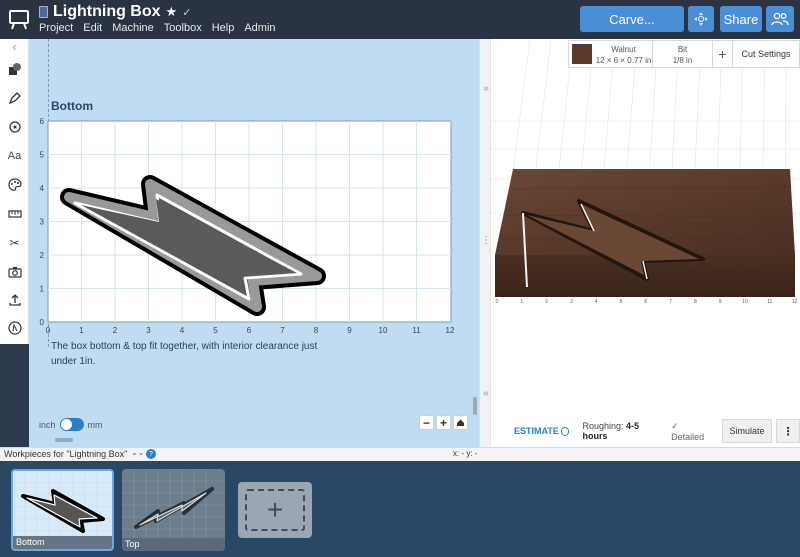 The image size is (800, 557). I want to click on menu-toolbox: Toolbox, so click(183, 28).